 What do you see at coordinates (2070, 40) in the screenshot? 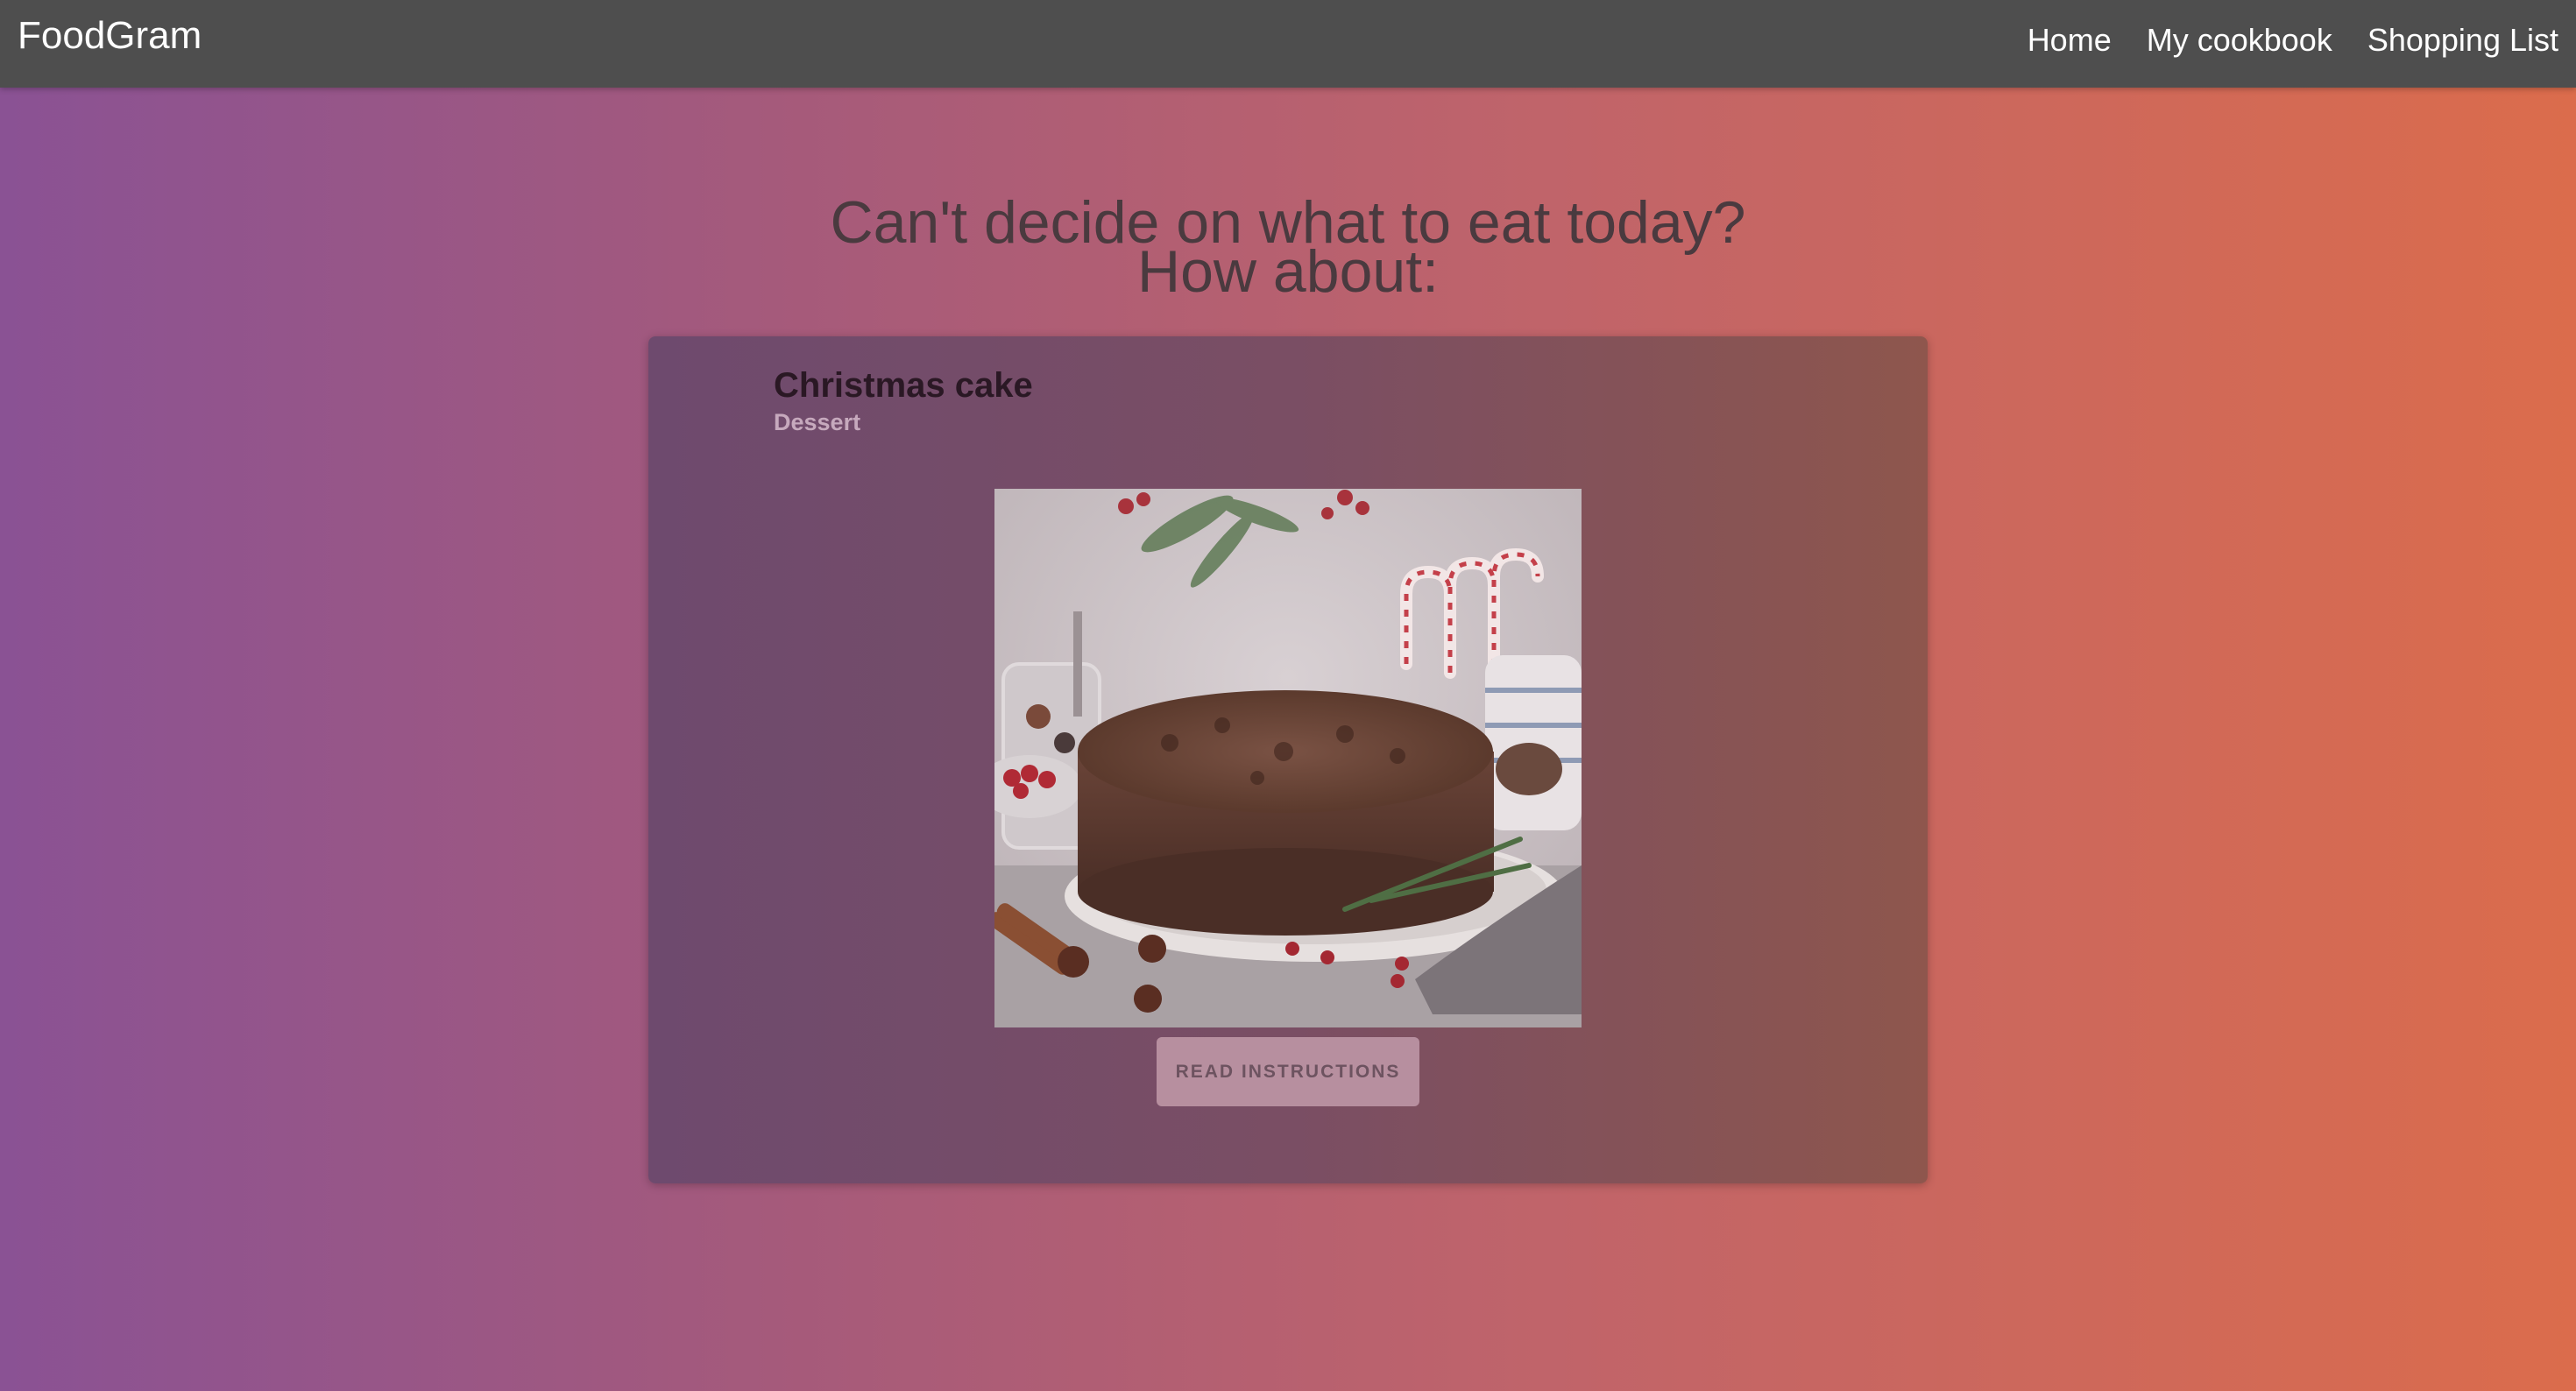
I see `nav-home-link: Home` at bounding box center [2070, 40].